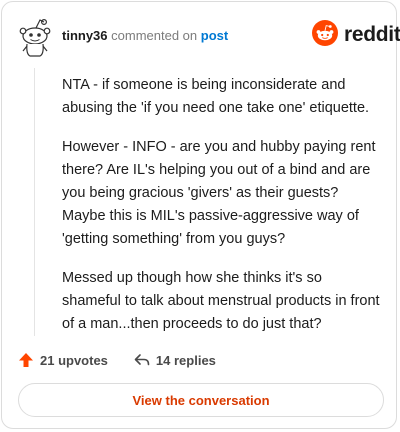  What do you see at coordinates (74, 360) in the screenshot?
I see `upvote-count: 21 upvotes` at bounding box center [74, 360].